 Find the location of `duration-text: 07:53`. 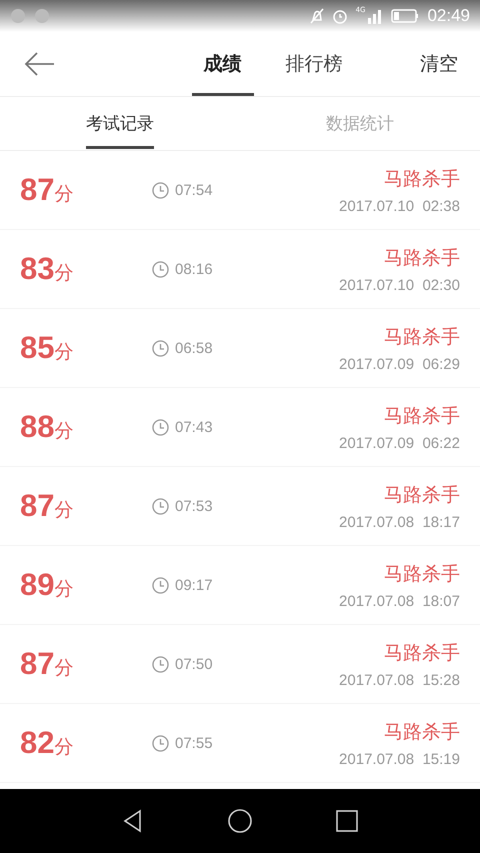

duration-text: 07:53 is located at coordinates (194, 506).